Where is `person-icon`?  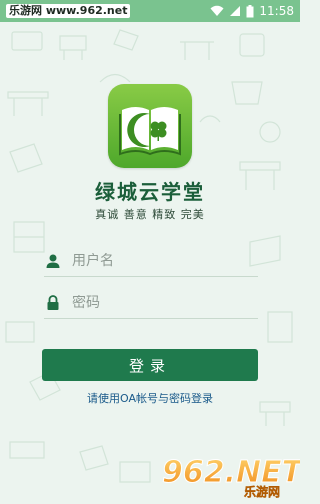 person-icon is located at coordinates (53, 261).